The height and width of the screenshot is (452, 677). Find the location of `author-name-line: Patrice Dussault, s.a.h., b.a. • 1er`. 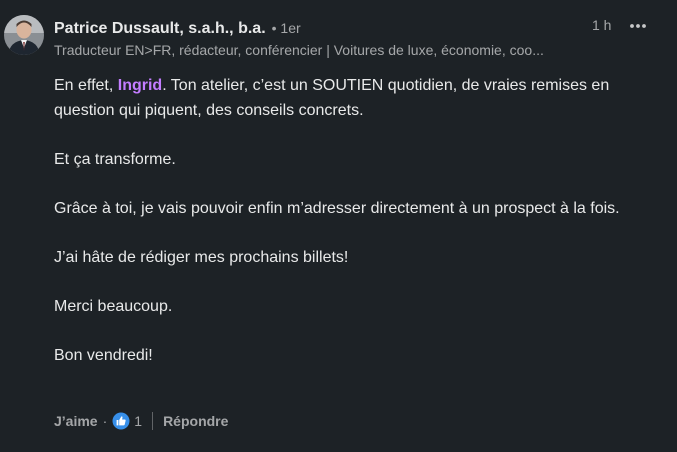

author-name-line: Patrice Dussault, s.a.h., b.a. • 1er is located at coordinates (355, 30).